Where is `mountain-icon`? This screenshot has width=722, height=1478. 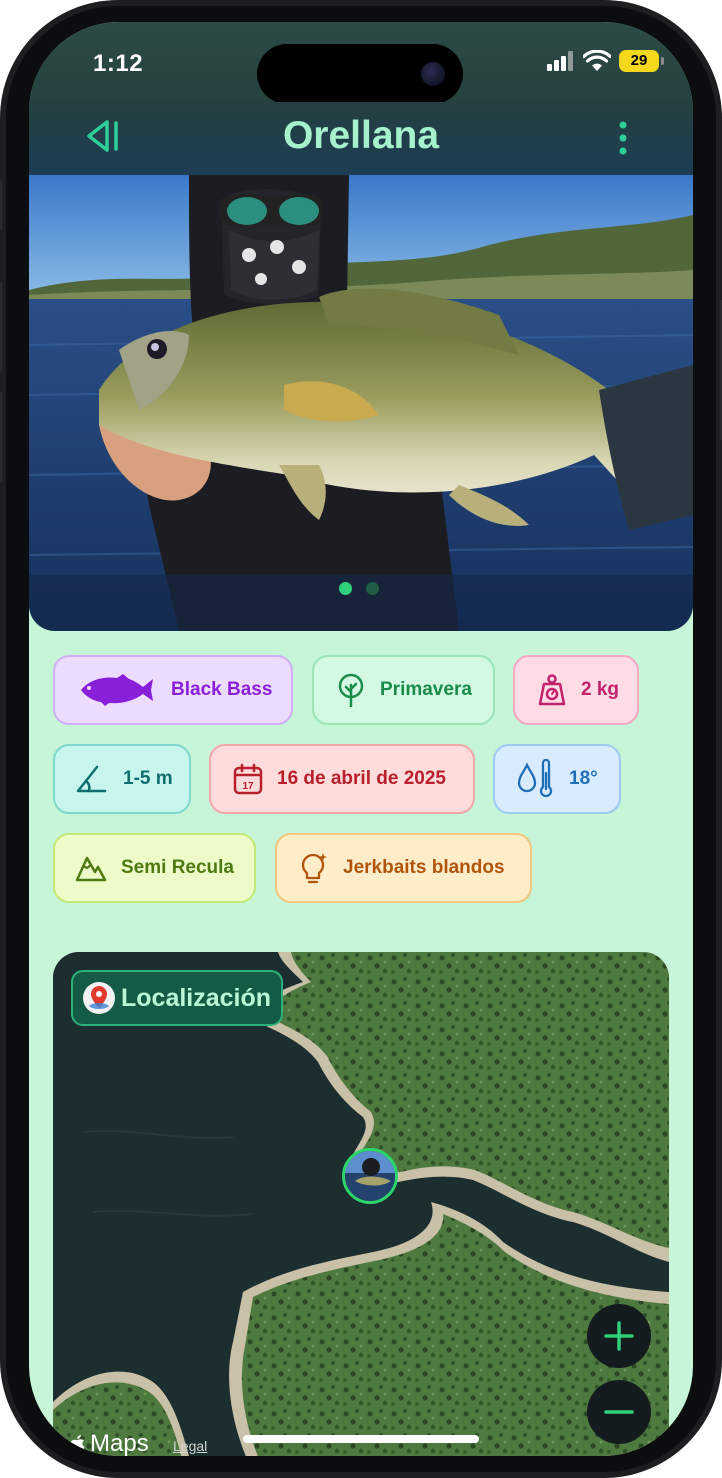 mountain-icon is located at coordinates (91, 869).